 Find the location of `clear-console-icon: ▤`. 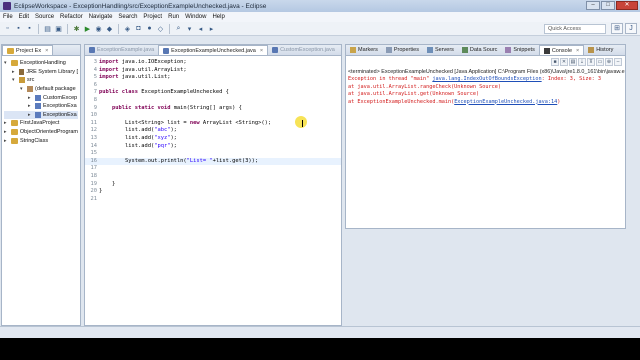

clear-console-icon: ▤ is located at coordinates (573, 62).